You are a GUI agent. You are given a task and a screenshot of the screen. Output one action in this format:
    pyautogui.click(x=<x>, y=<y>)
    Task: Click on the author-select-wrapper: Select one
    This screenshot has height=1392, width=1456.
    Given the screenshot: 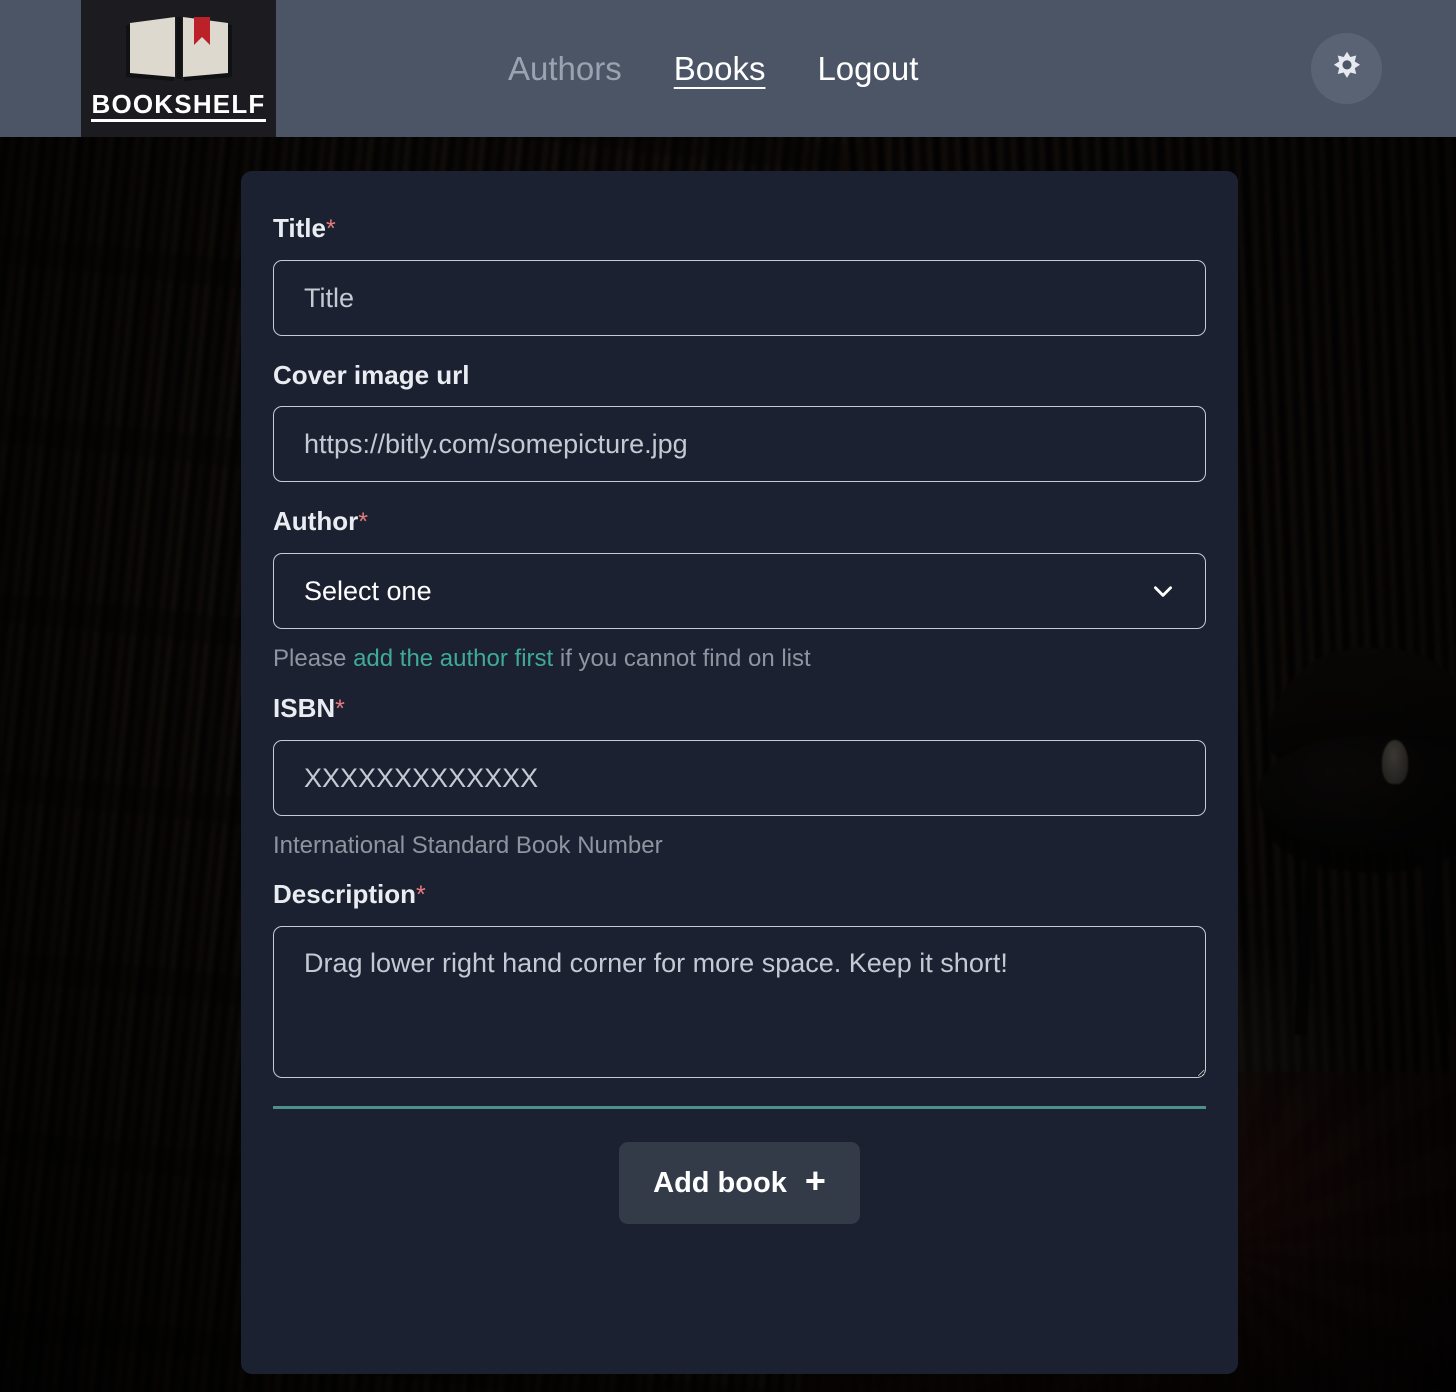 What is the action you would take?
    pyautogui.click(x=739, y=591)
    